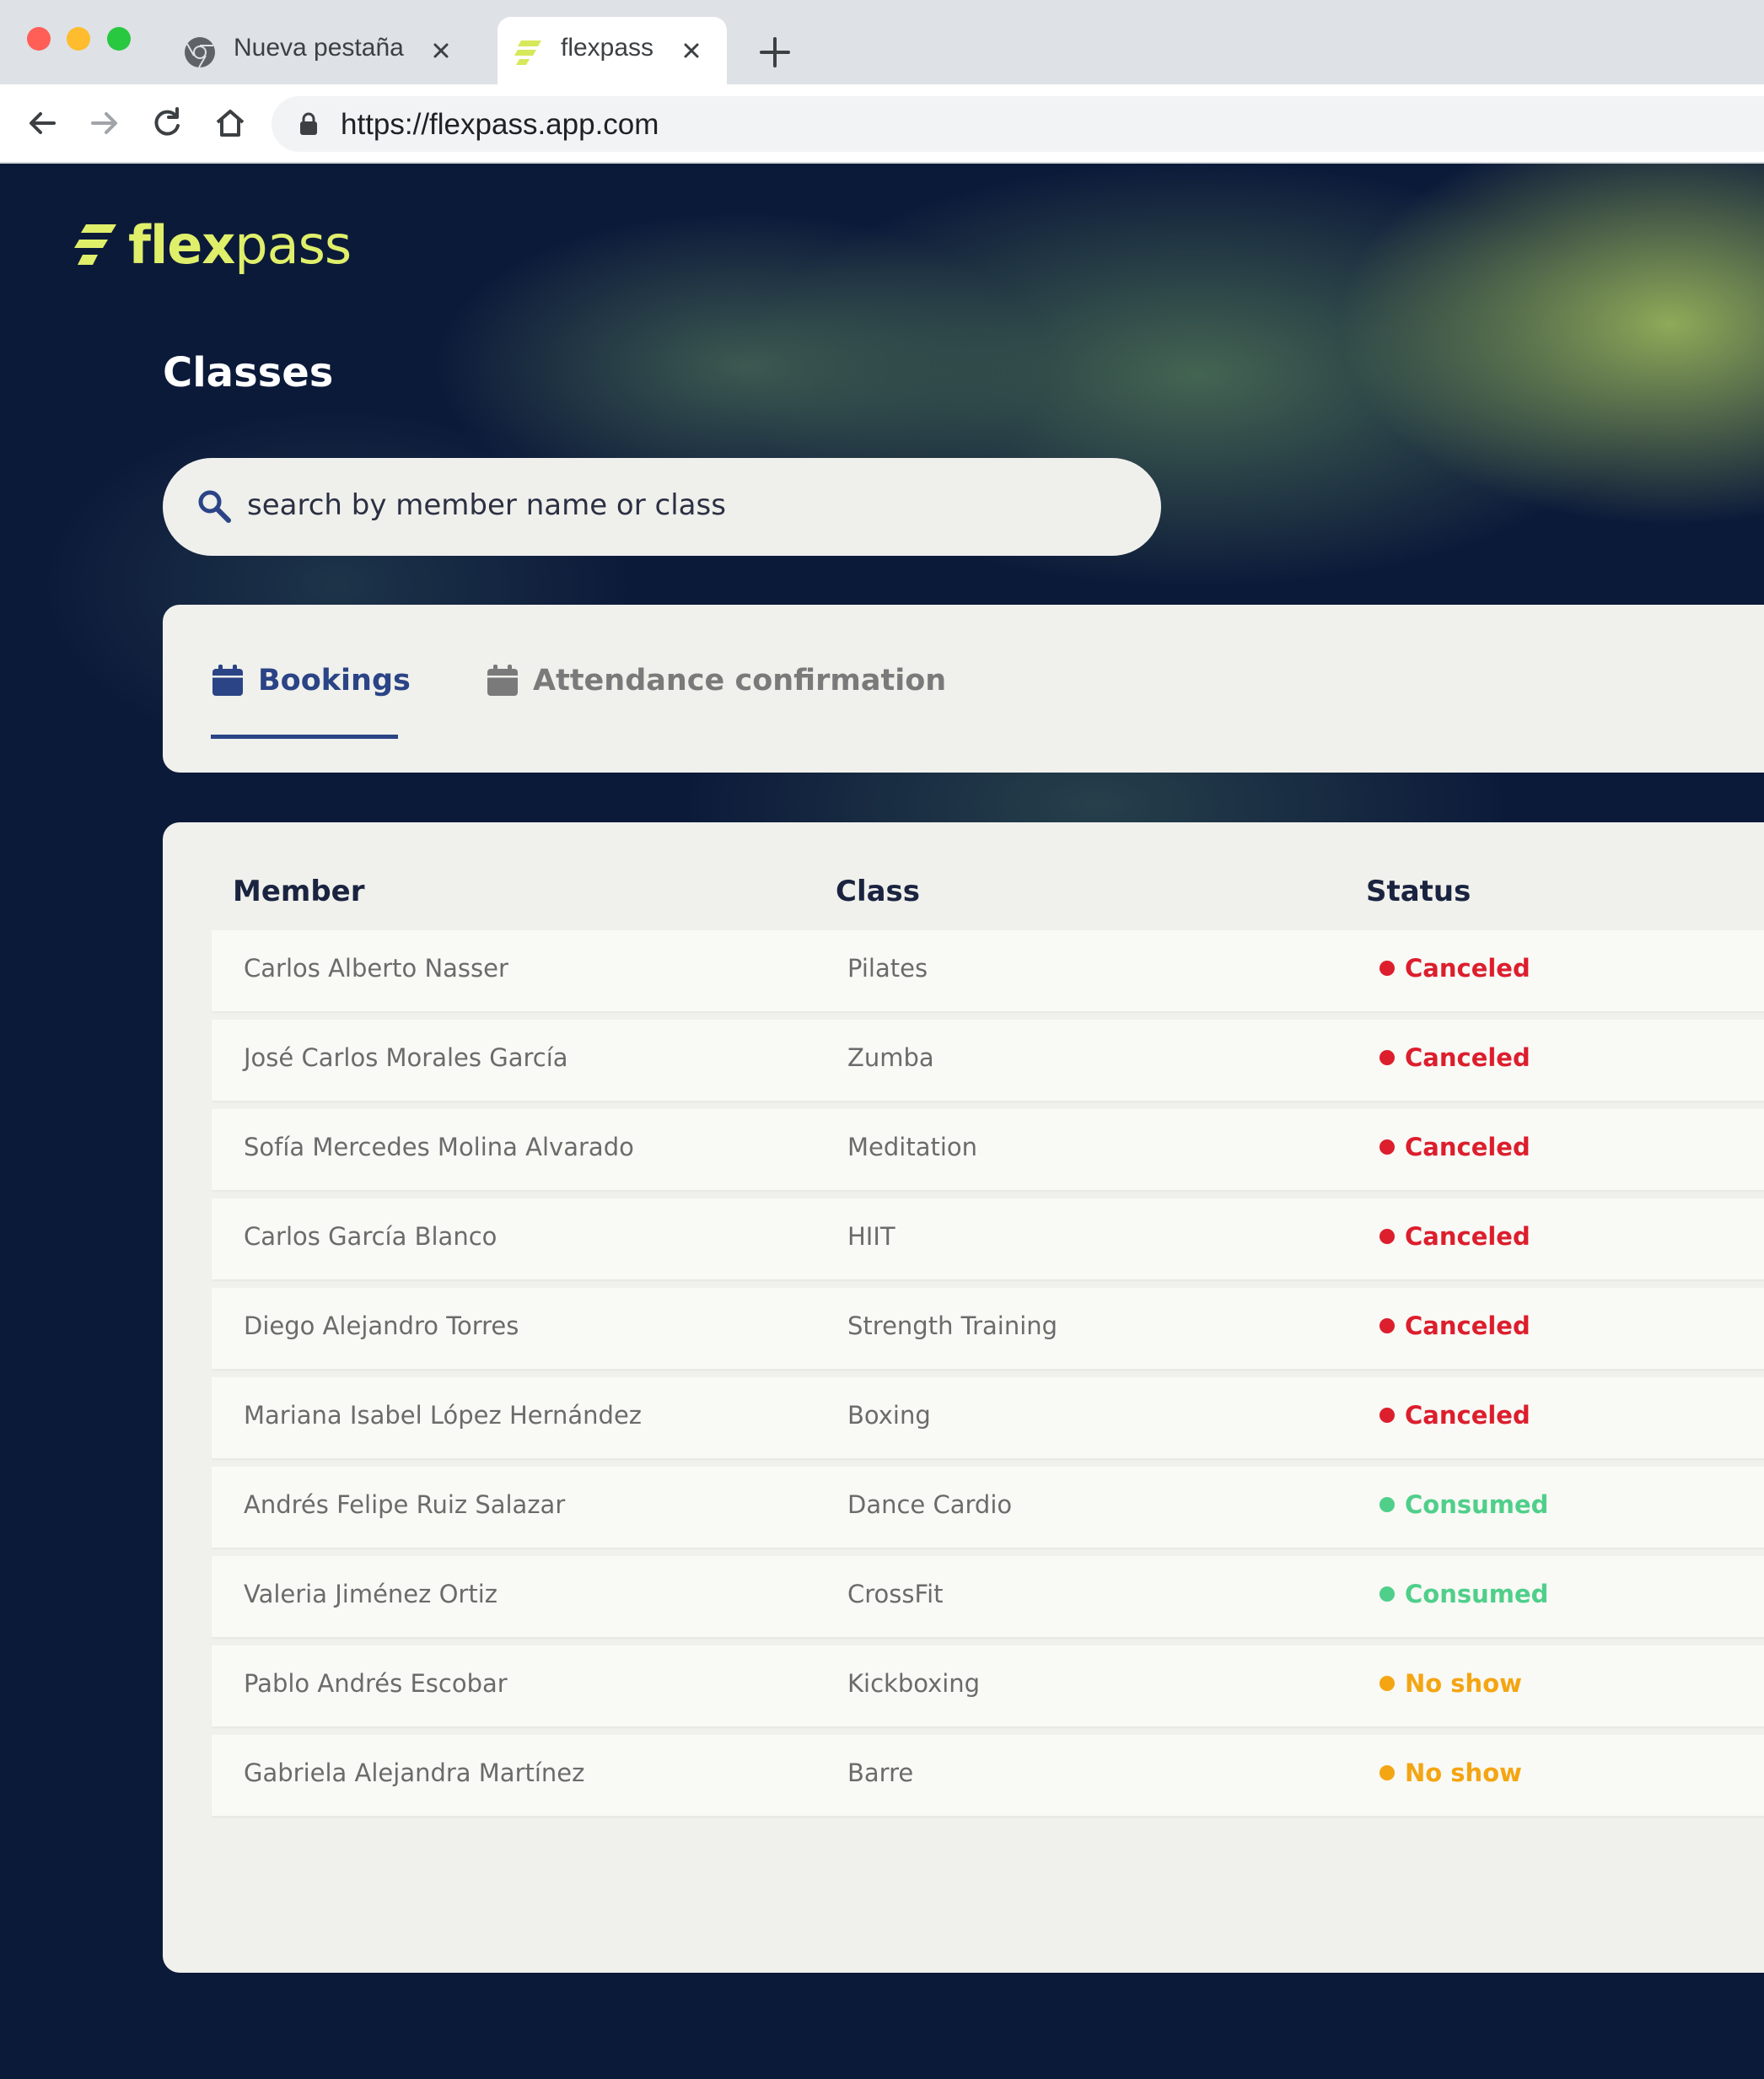 The height and width of the screenshot is (2079, 1764). What do you see at coordinates (414, 1773) in the screenshot?
I see `member-name: Gabriela Alejandra Martínez` at bounding box center [414, 1773].